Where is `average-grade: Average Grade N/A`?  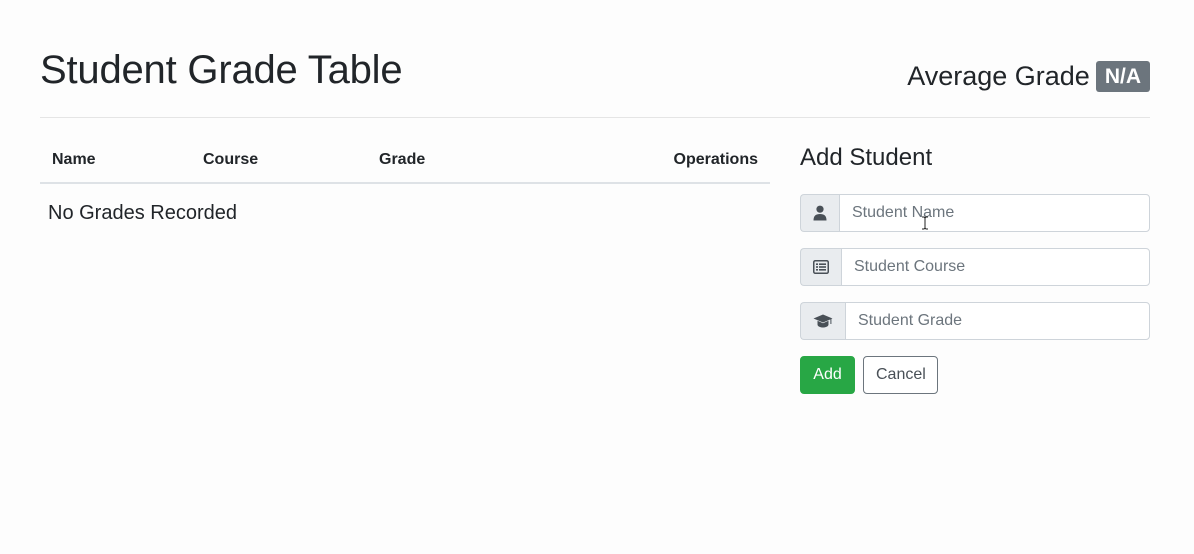 average-grade: Average Grade N/A is located at coordinates (1028, 76).